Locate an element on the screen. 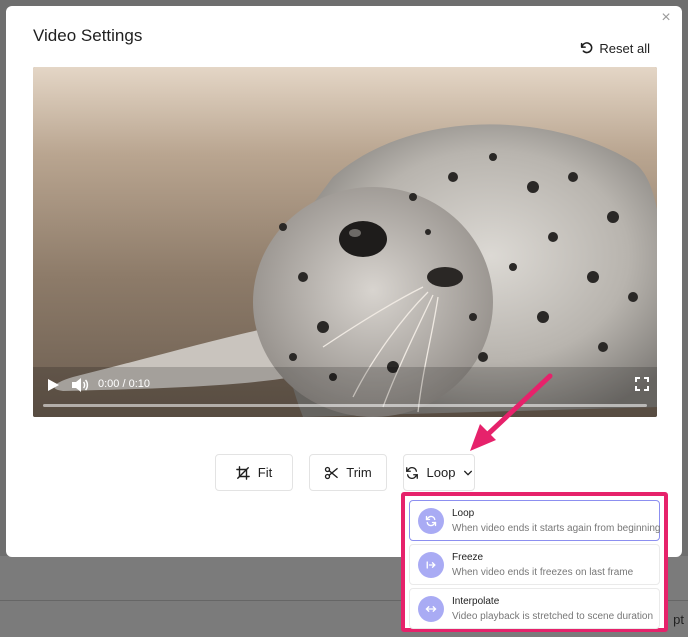  loop-dropdown-button: Loop is located at coordinates (439, 472).